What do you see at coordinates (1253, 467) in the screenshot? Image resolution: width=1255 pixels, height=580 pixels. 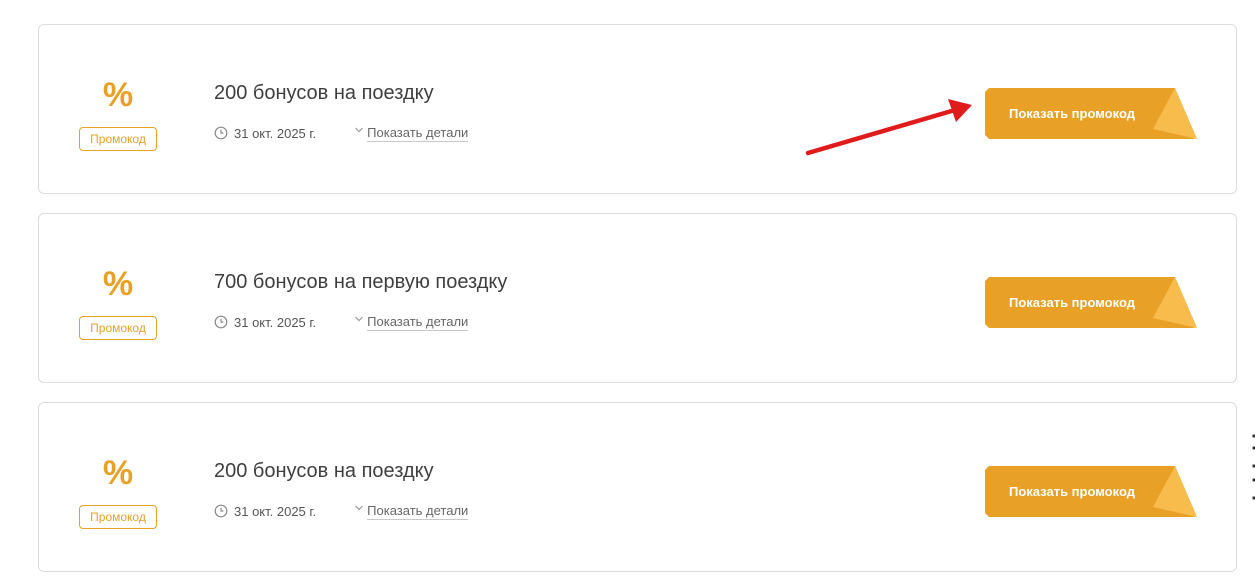 I see `scroll-dots-icon` at bounding box center [1253, 467].